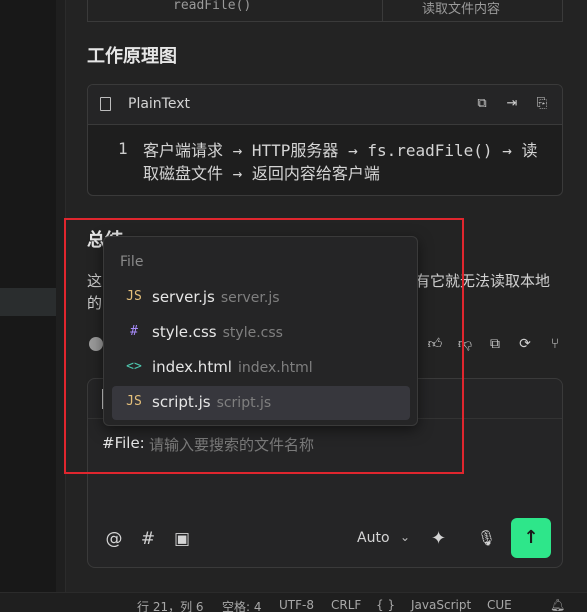 Image resolution: width=587 pixels, height=612 pixels. Describe the element at coordinates (525, 344) in the screenshot. I see `retry-icon: ⟳` at that location.